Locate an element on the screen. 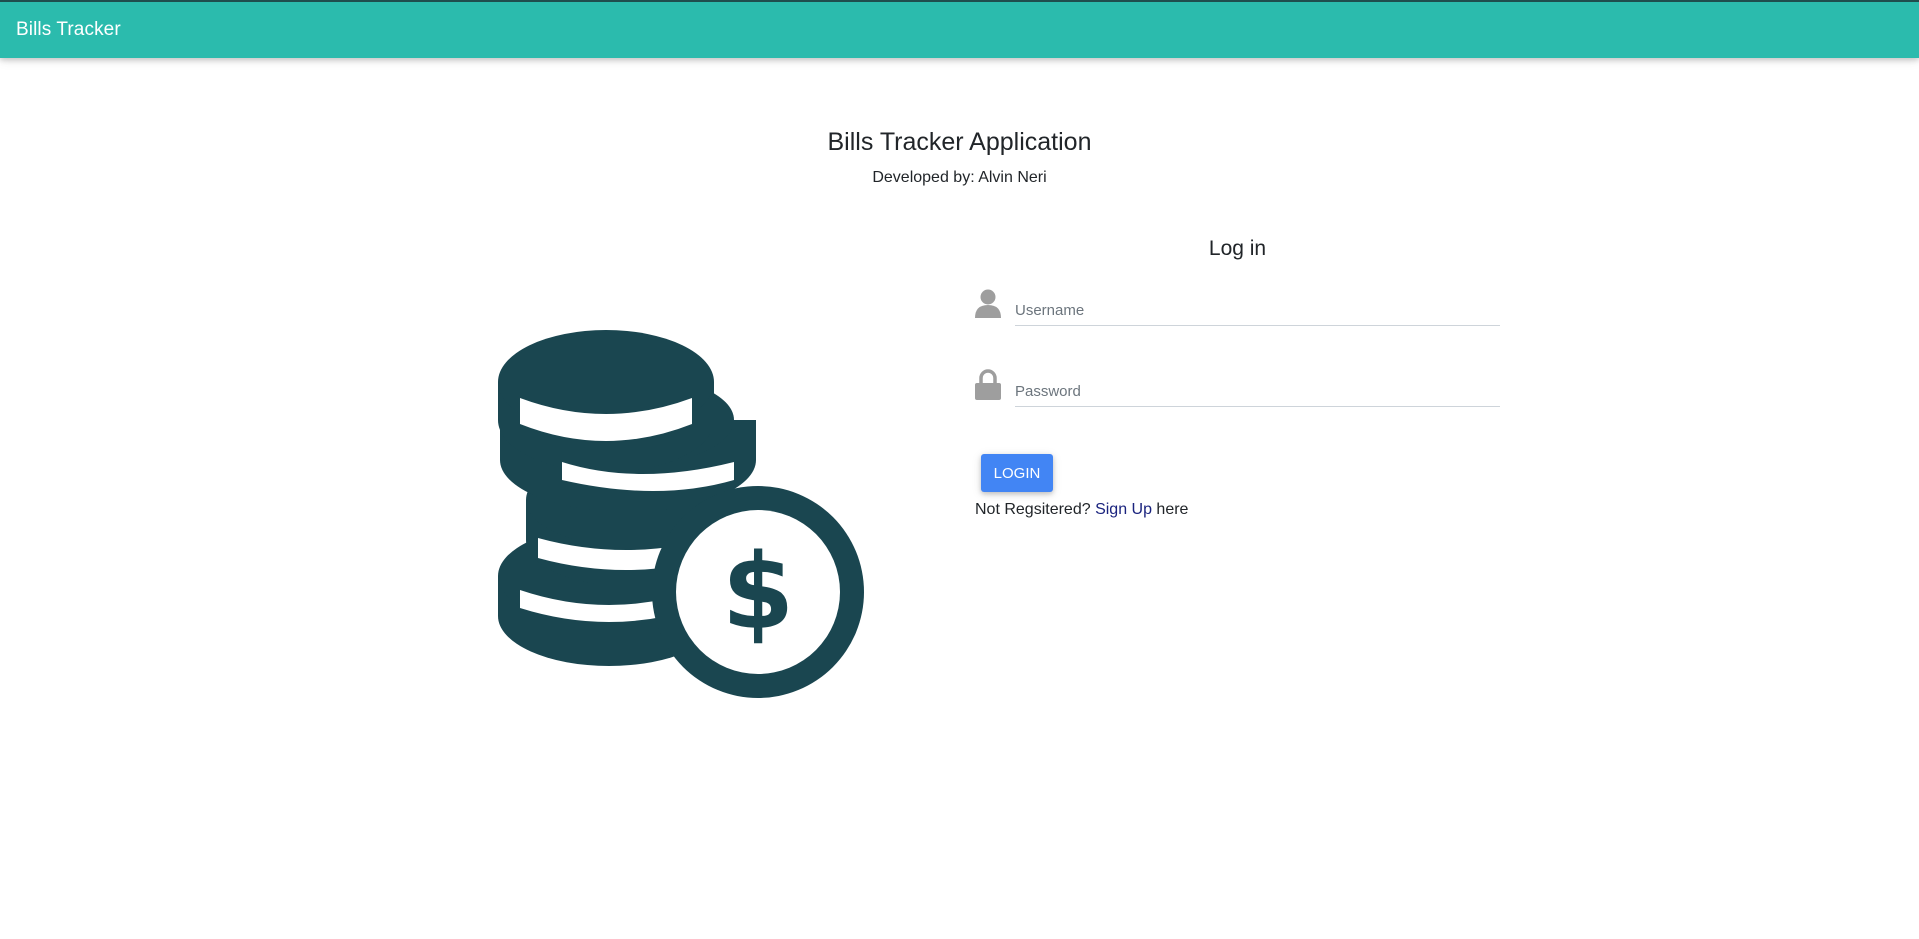 This screenshot has height=939, width=1919. lock-icon is located at coordinates (988, 384).